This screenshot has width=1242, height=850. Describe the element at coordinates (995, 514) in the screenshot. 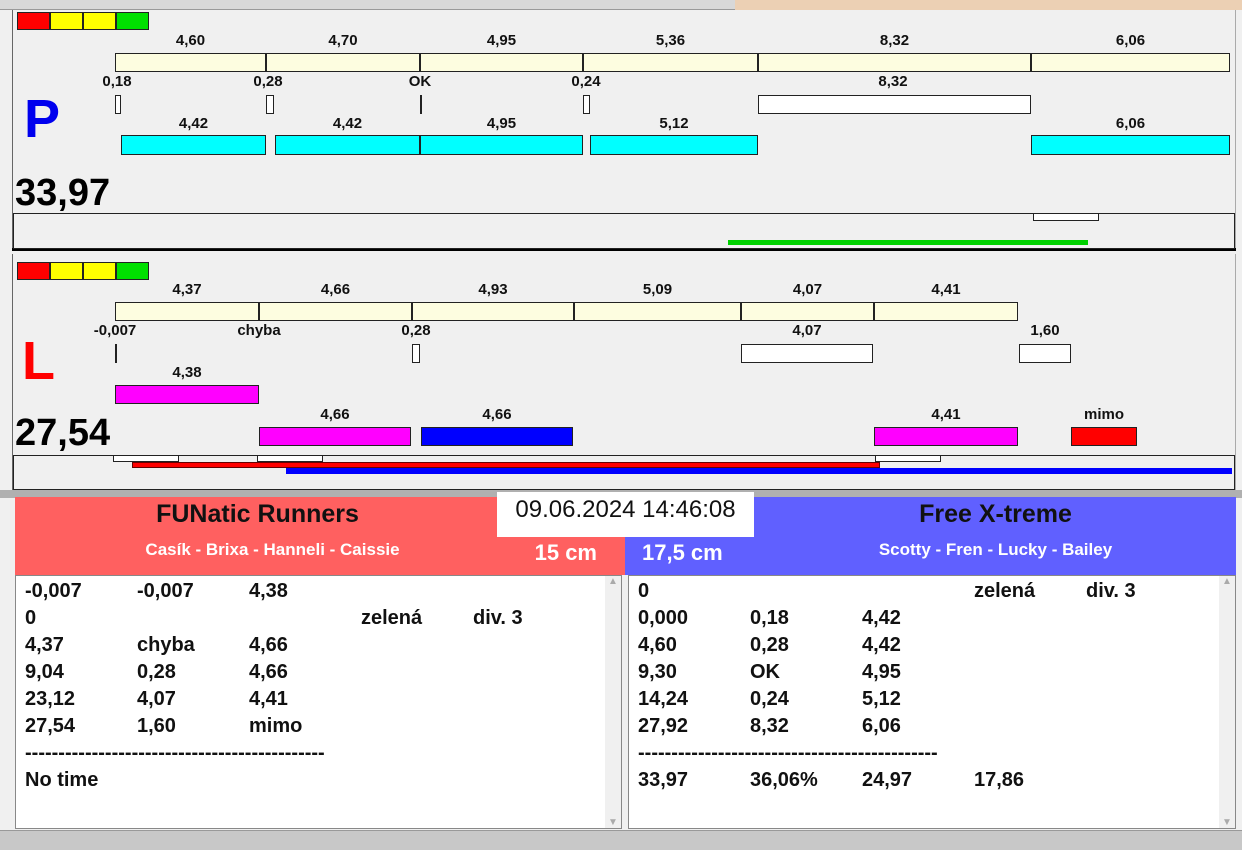

I see `right-team-name: Free X-treme` at that location.